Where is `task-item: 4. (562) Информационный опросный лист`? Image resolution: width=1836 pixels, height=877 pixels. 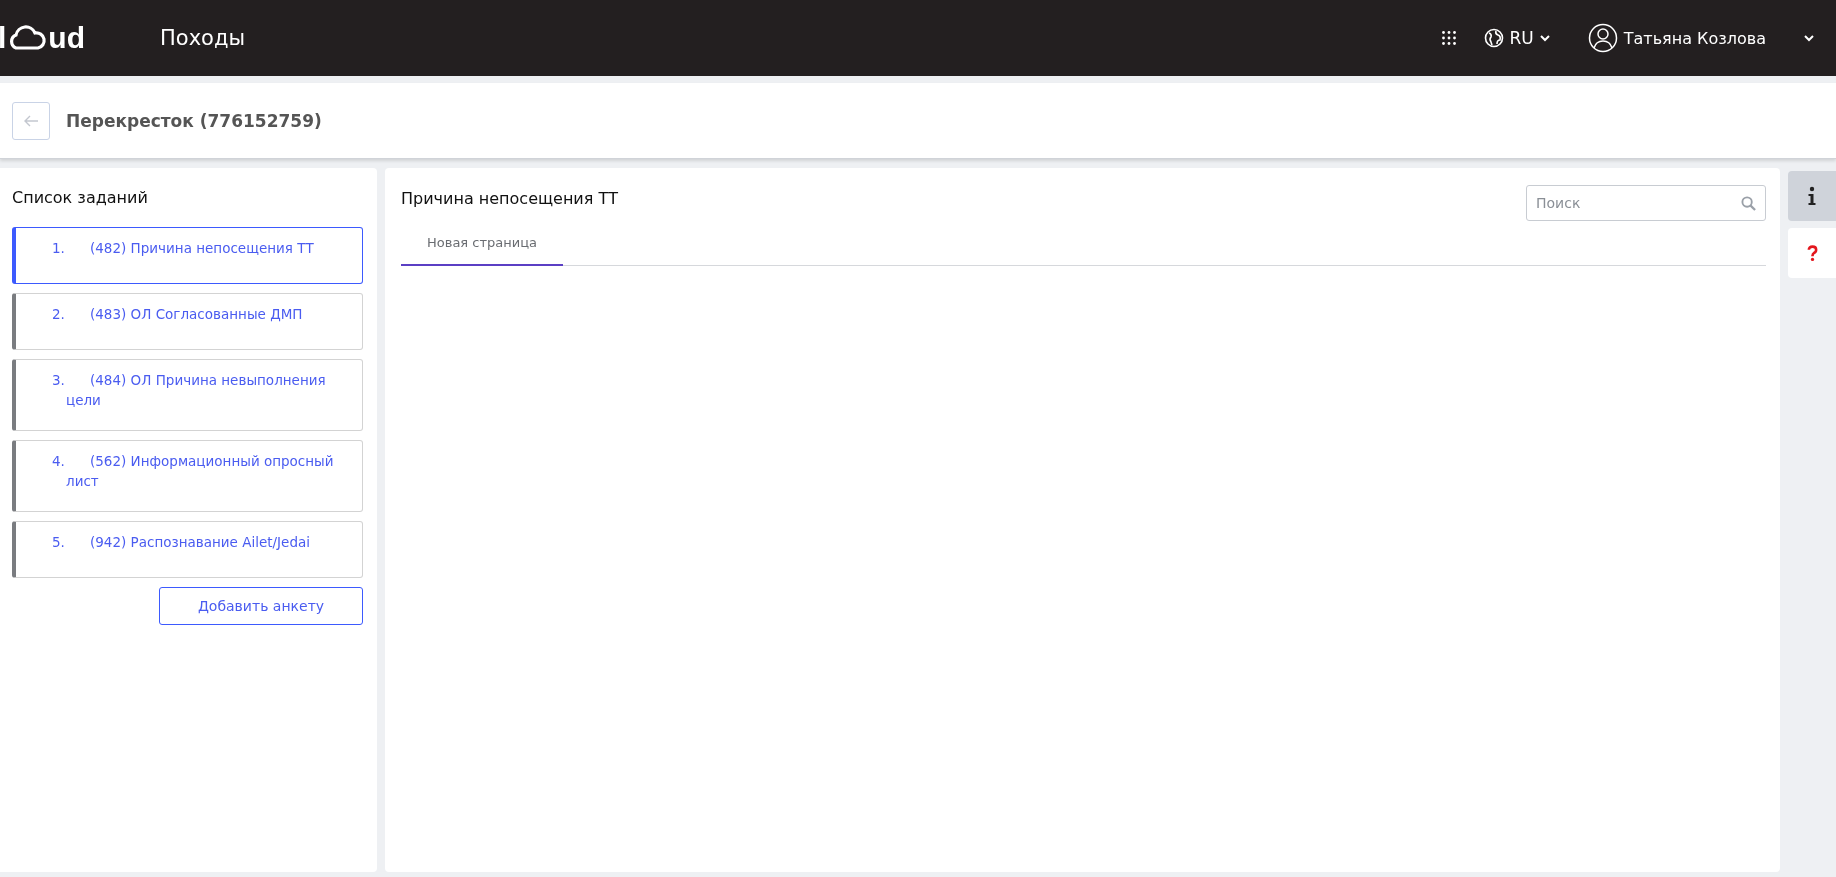 task-item: 4. (562) Информационный опросный лист is located at coordinates (187, 476).